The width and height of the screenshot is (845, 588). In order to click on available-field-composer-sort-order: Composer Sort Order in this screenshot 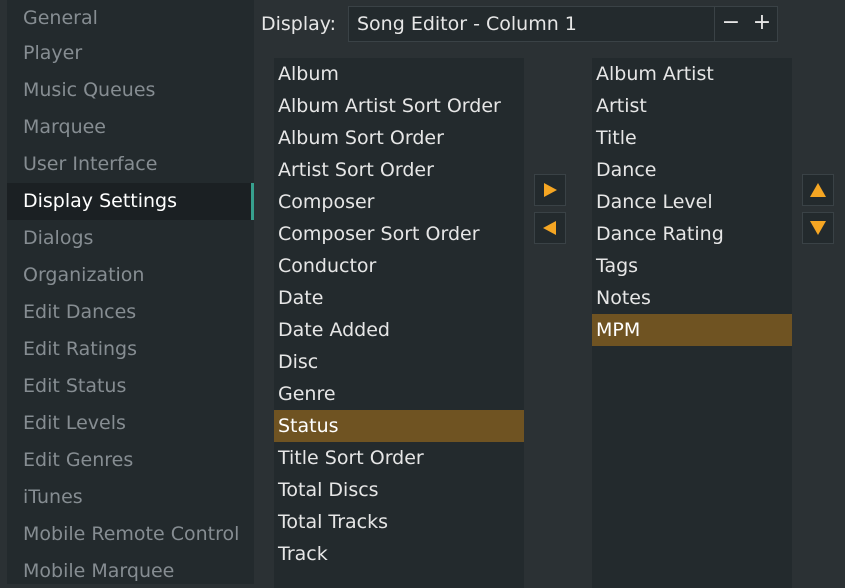, I will do `click(399, 234)`.